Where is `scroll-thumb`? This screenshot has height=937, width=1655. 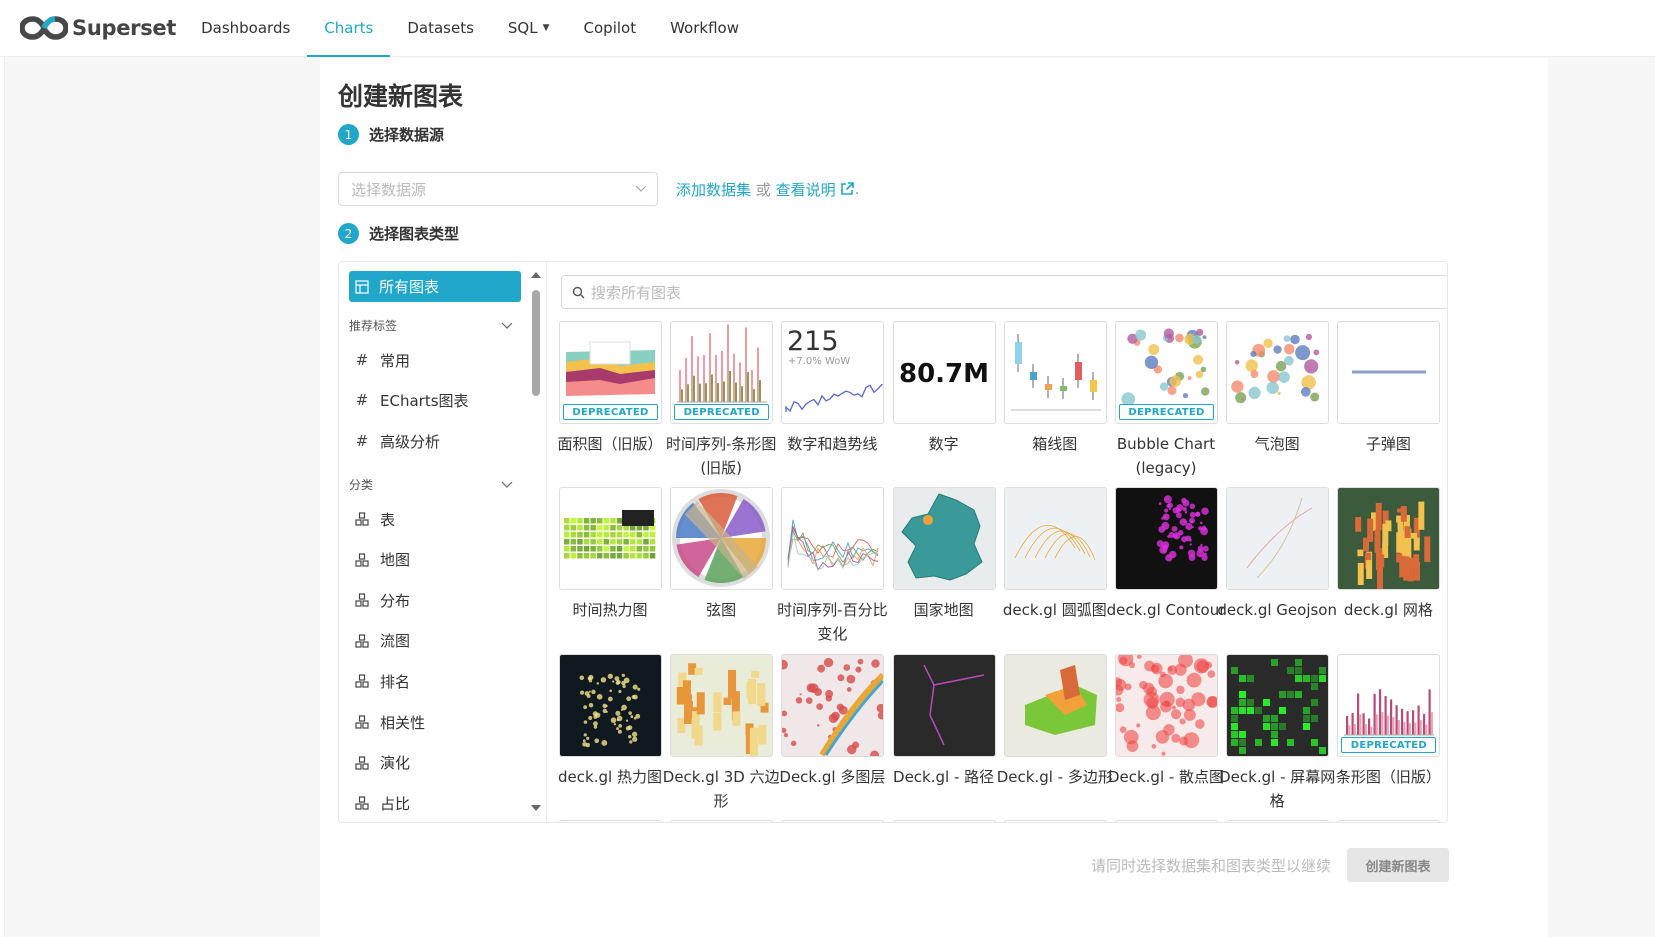
scroll-thumb is located at coordinates (536, 343).